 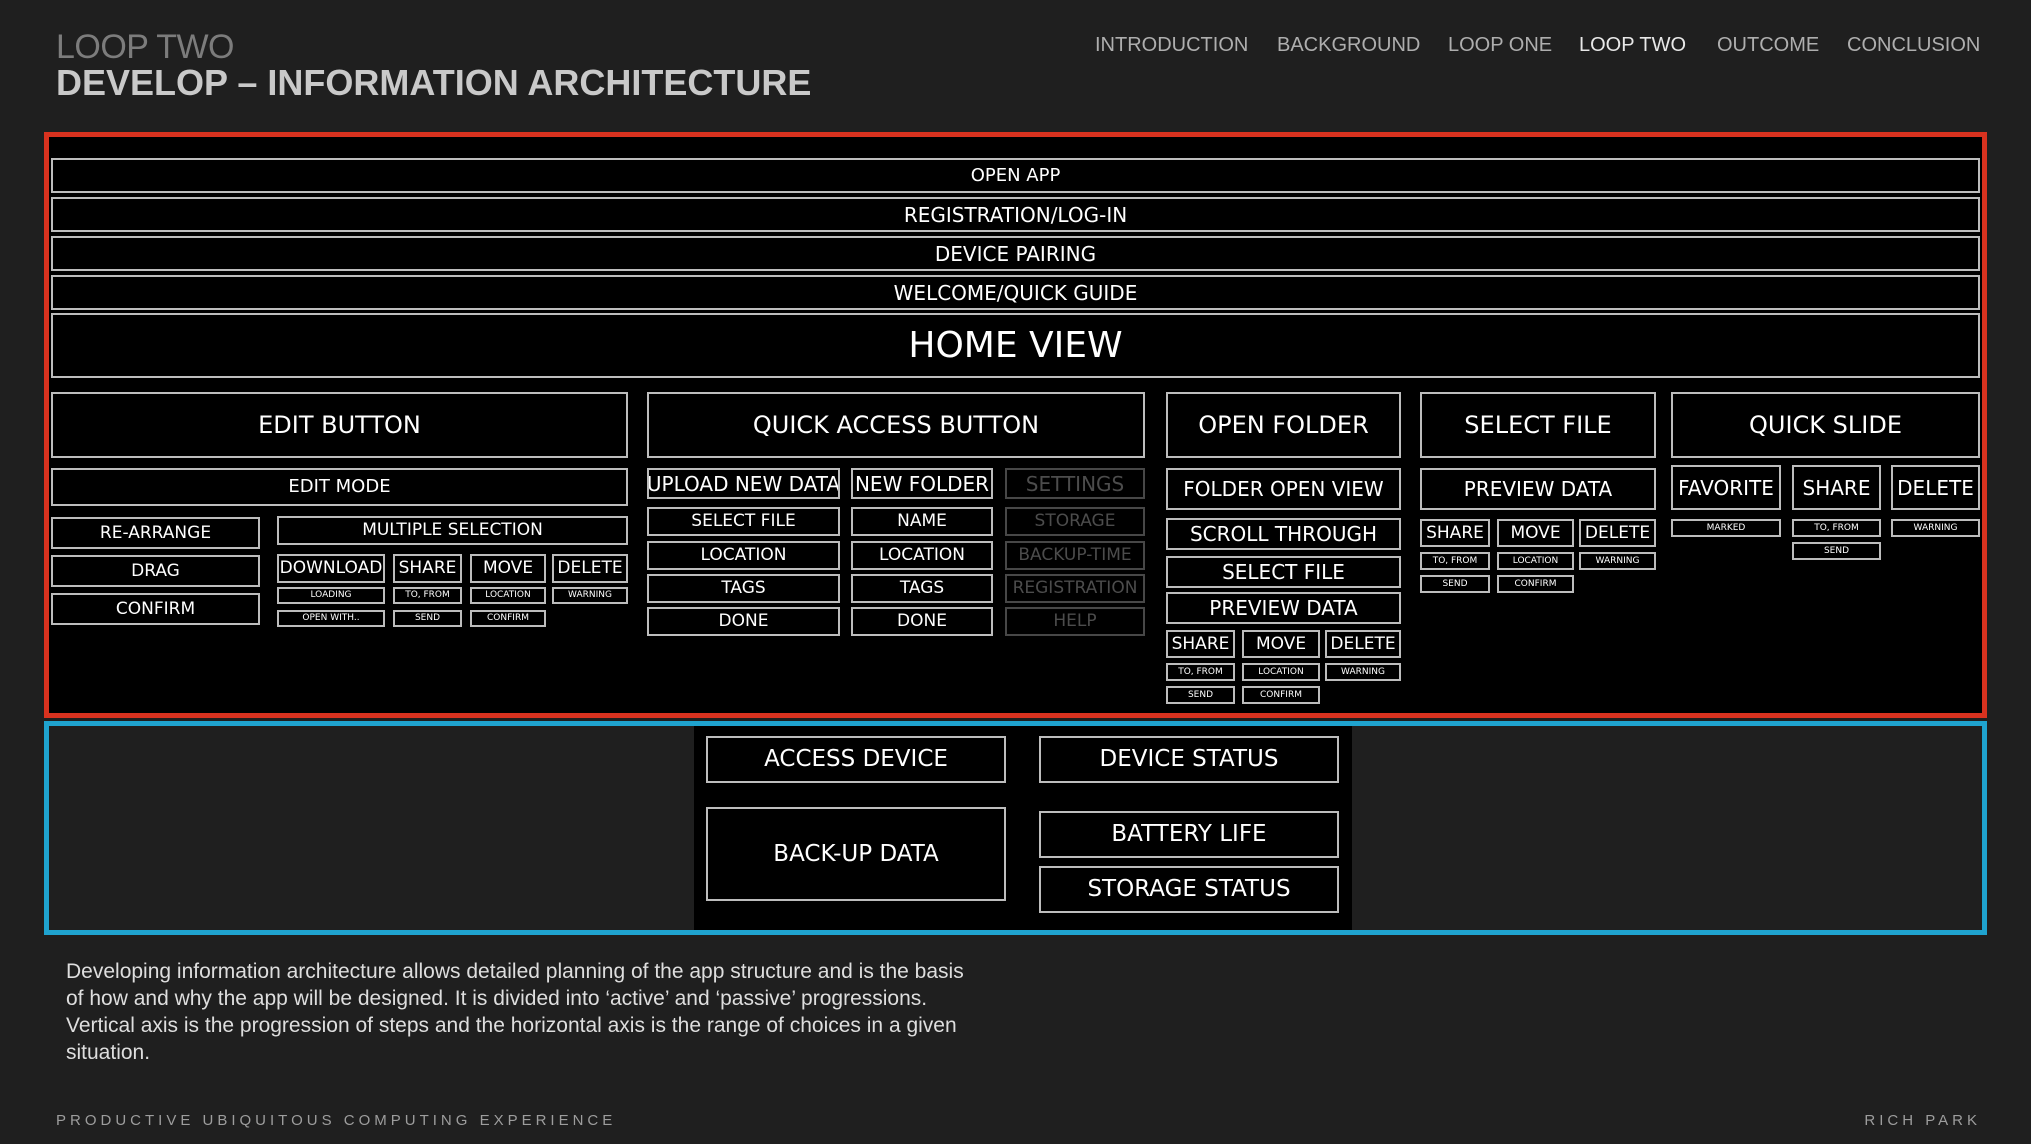 What do you see at coordinates (1015, 214) in the screenshot?
I see `registration-box: REGISTRATION/LOG-IN` at bounding box center [1015, 214].